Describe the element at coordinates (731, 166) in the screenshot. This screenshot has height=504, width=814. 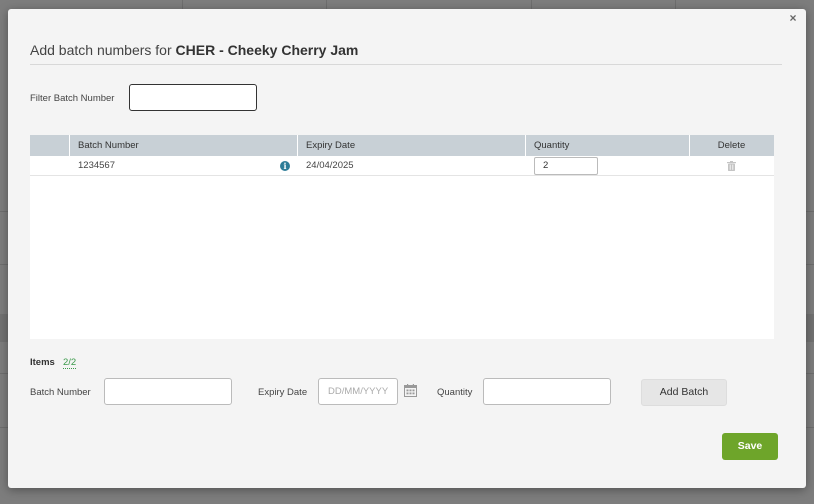
I see `trash-icon` at that location.